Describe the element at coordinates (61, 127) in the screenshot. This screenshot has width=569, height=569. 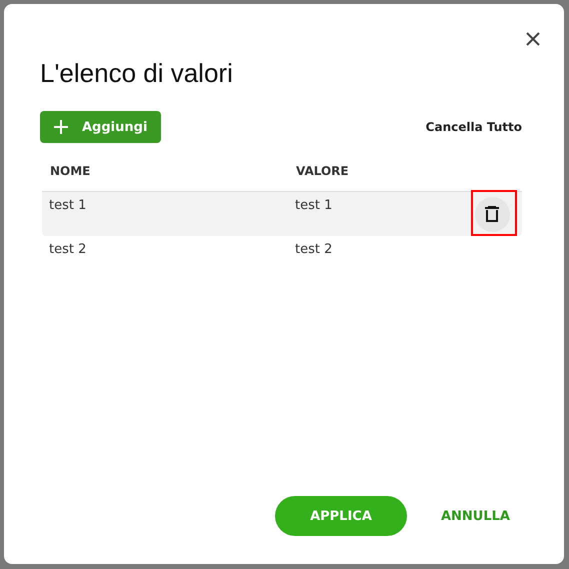
I see `plus-icon` at that location.